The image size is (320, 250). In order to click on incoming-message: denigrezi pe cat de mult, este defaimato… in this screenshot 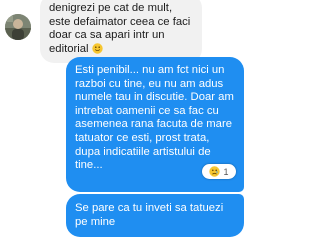, I will do `click(121, 32)`.